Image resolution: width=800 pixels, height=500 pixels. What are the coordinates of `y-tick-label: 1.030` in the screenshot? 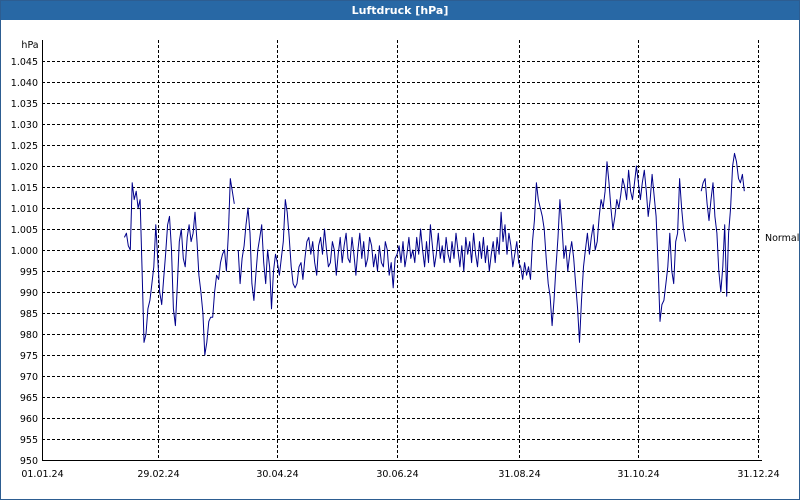 It's located at (24, 125).